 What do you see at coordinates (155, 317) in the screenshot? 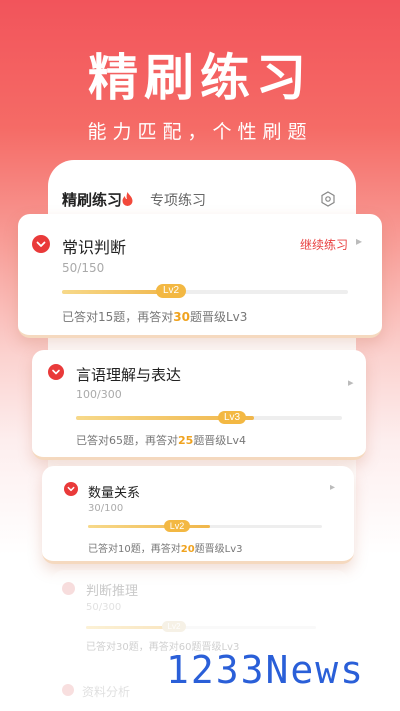
I see `progress-note: 已答对15题，再答对30题晋级Lv3` at bounding box center [155, 317].